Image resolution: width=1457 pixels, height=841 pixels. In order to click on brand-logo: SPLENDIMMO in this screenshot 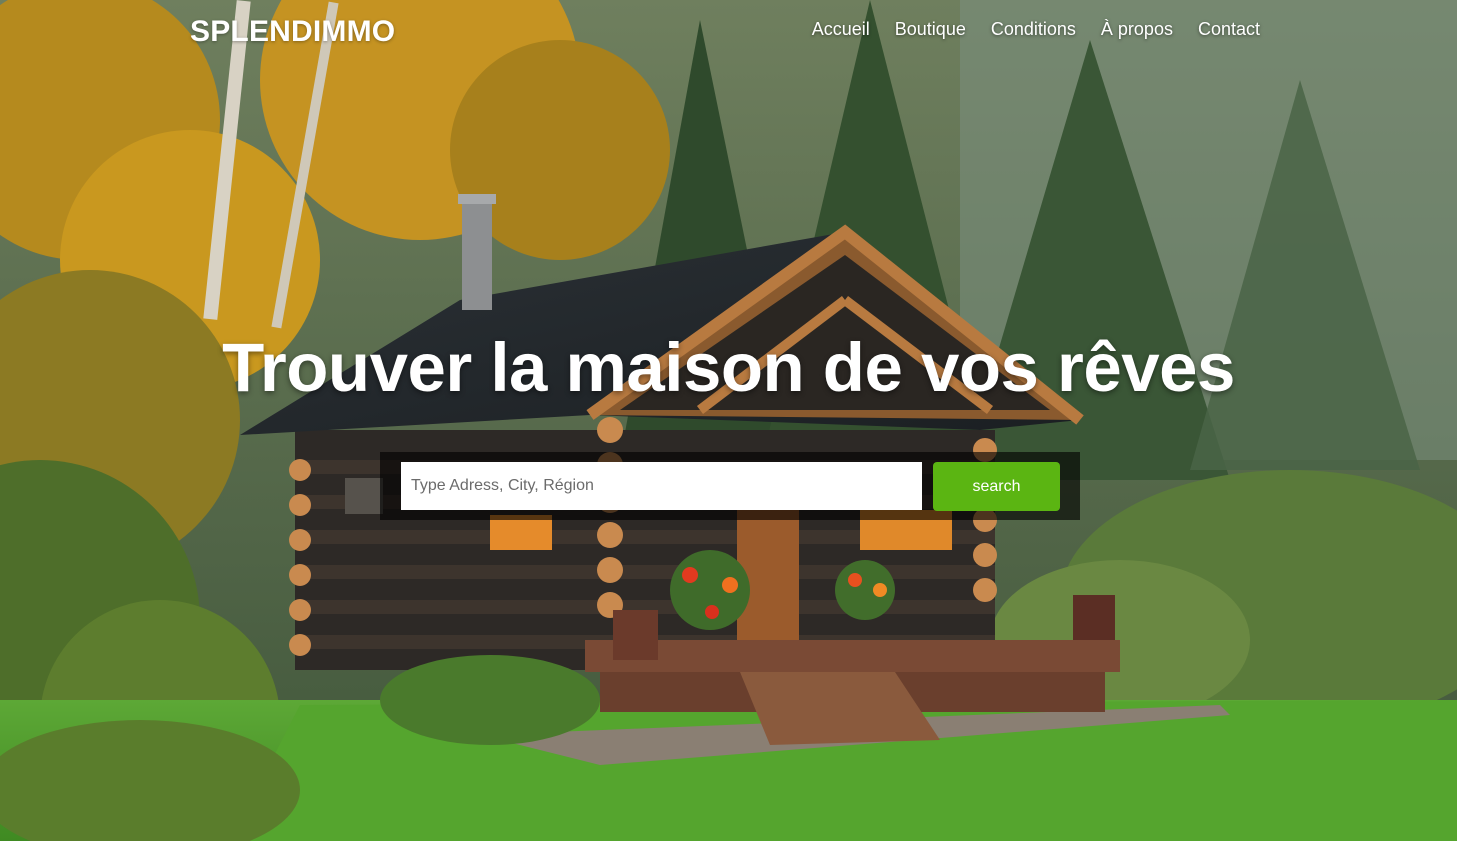, I will do `click(292, 32)`.